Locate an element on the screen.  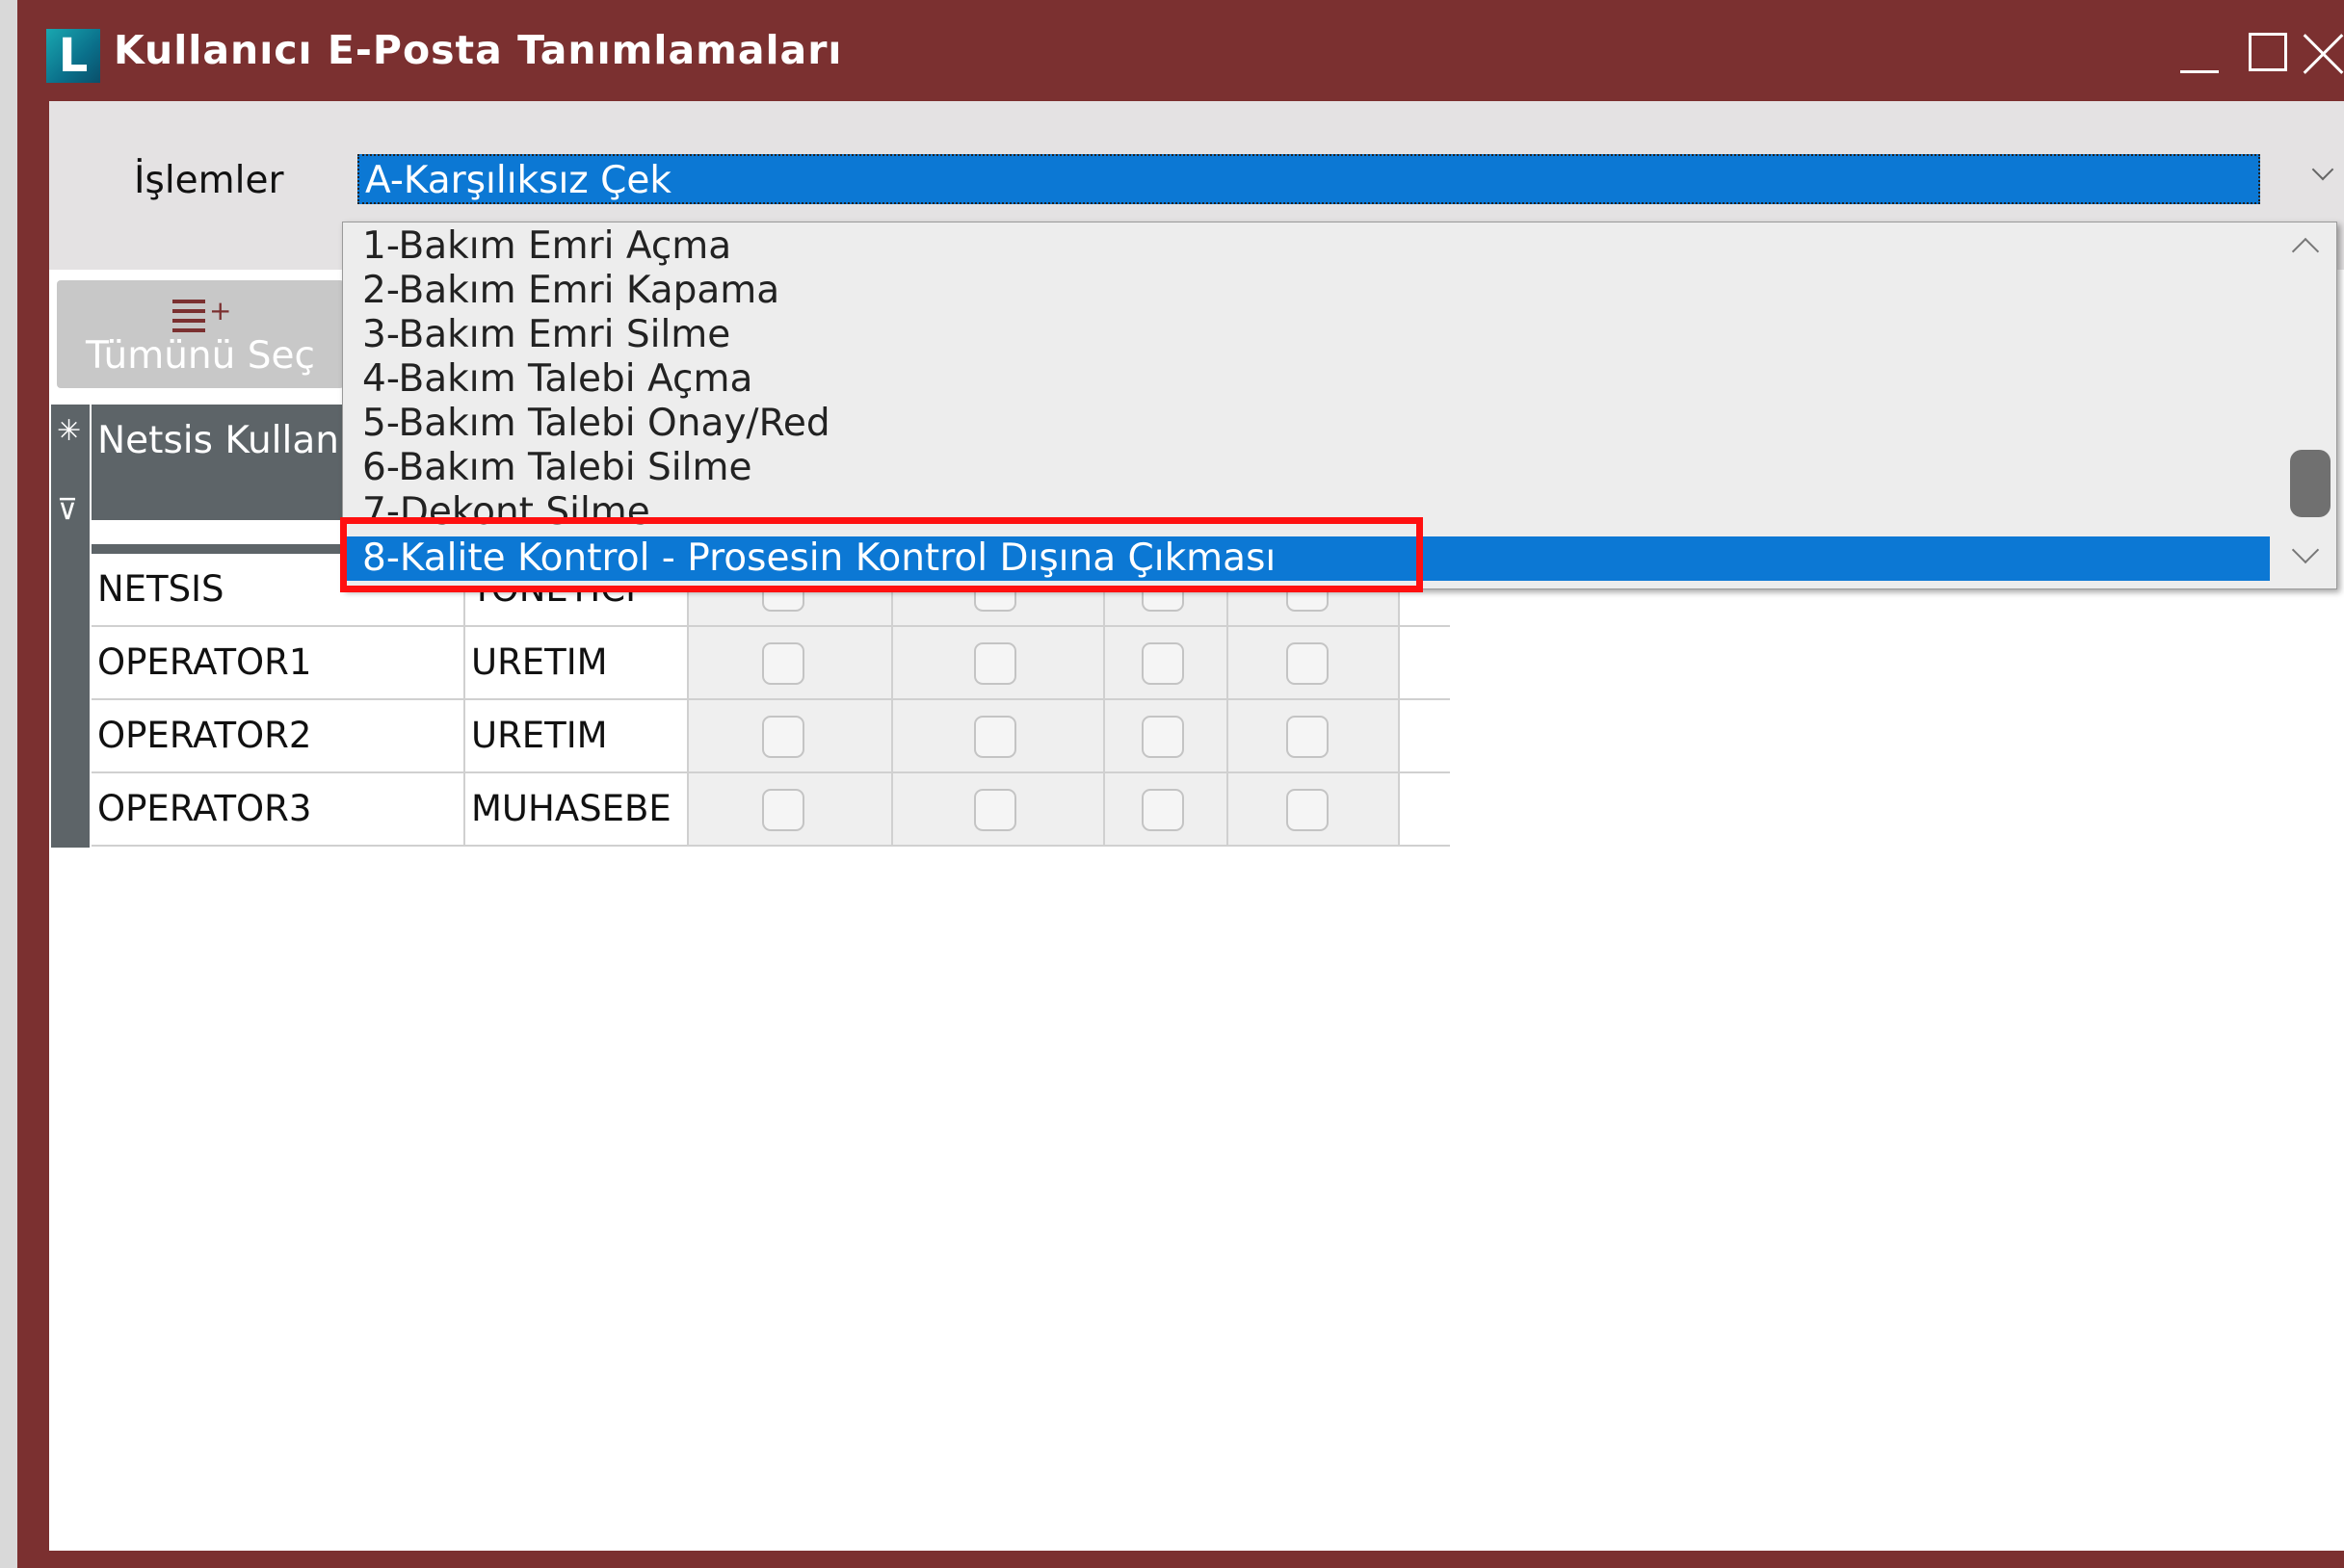
title-bar: L Kullanıcı E-Posta Tanımlamaları is located at coordinates (1180, 50).